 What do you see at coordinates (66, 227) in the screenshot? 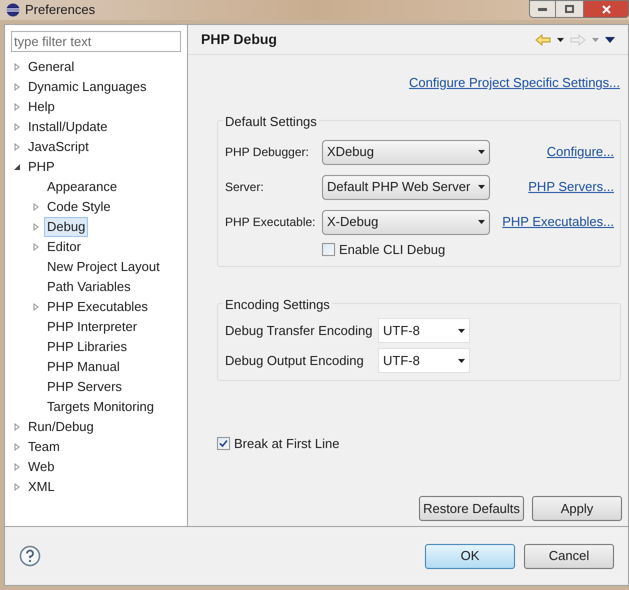
I see `tree-item: Debug` at bounding box center [66, 227].